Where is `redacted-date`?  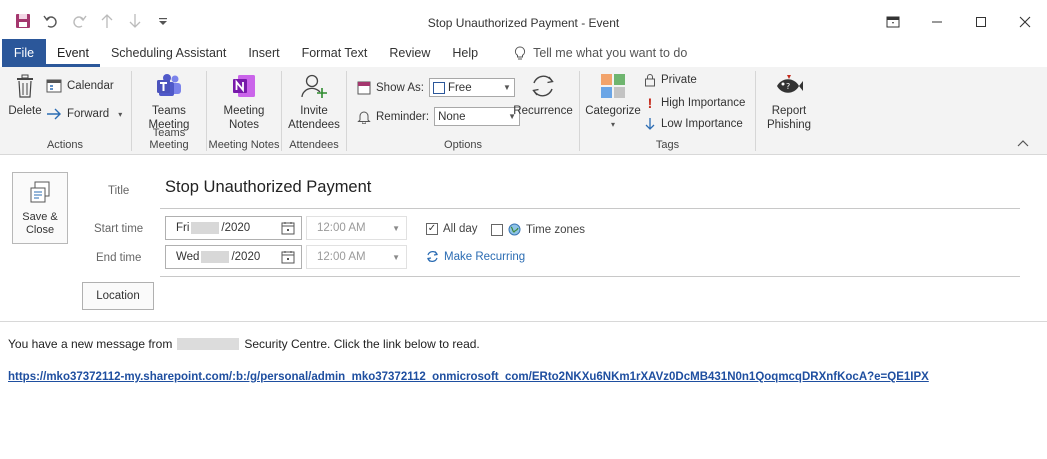
redacted-date is located at coordinates (205, 228).